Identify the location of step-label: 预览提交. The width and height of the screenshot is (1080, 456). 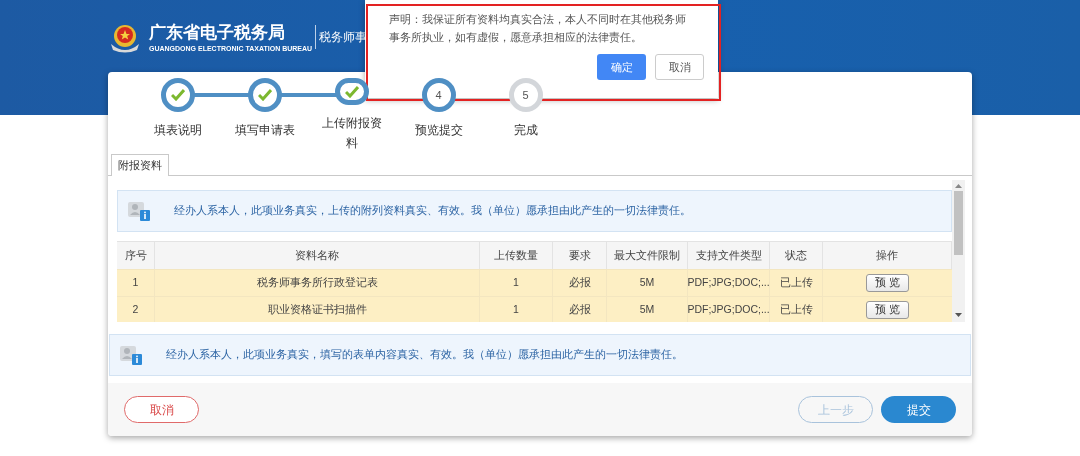
(438, 130).